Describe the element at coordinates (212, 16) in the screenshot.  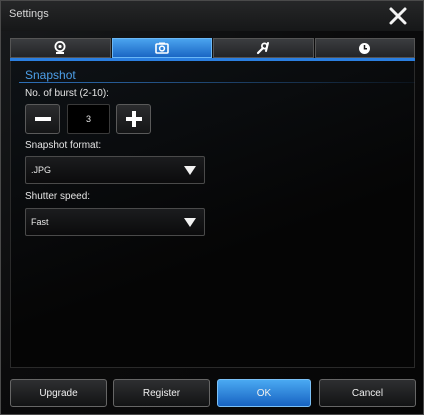
I see `title-bar: Settings` at that location.